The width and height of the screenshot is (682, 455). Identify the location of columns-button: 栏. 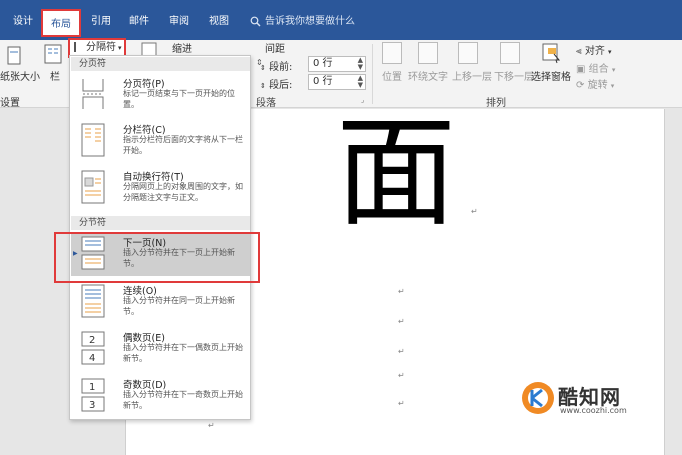
(55, 75).